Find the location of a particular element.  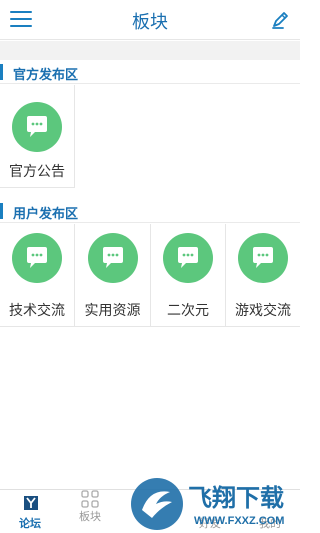

board-official-announcement: 官方公告 is located at coordinates (37, 136).